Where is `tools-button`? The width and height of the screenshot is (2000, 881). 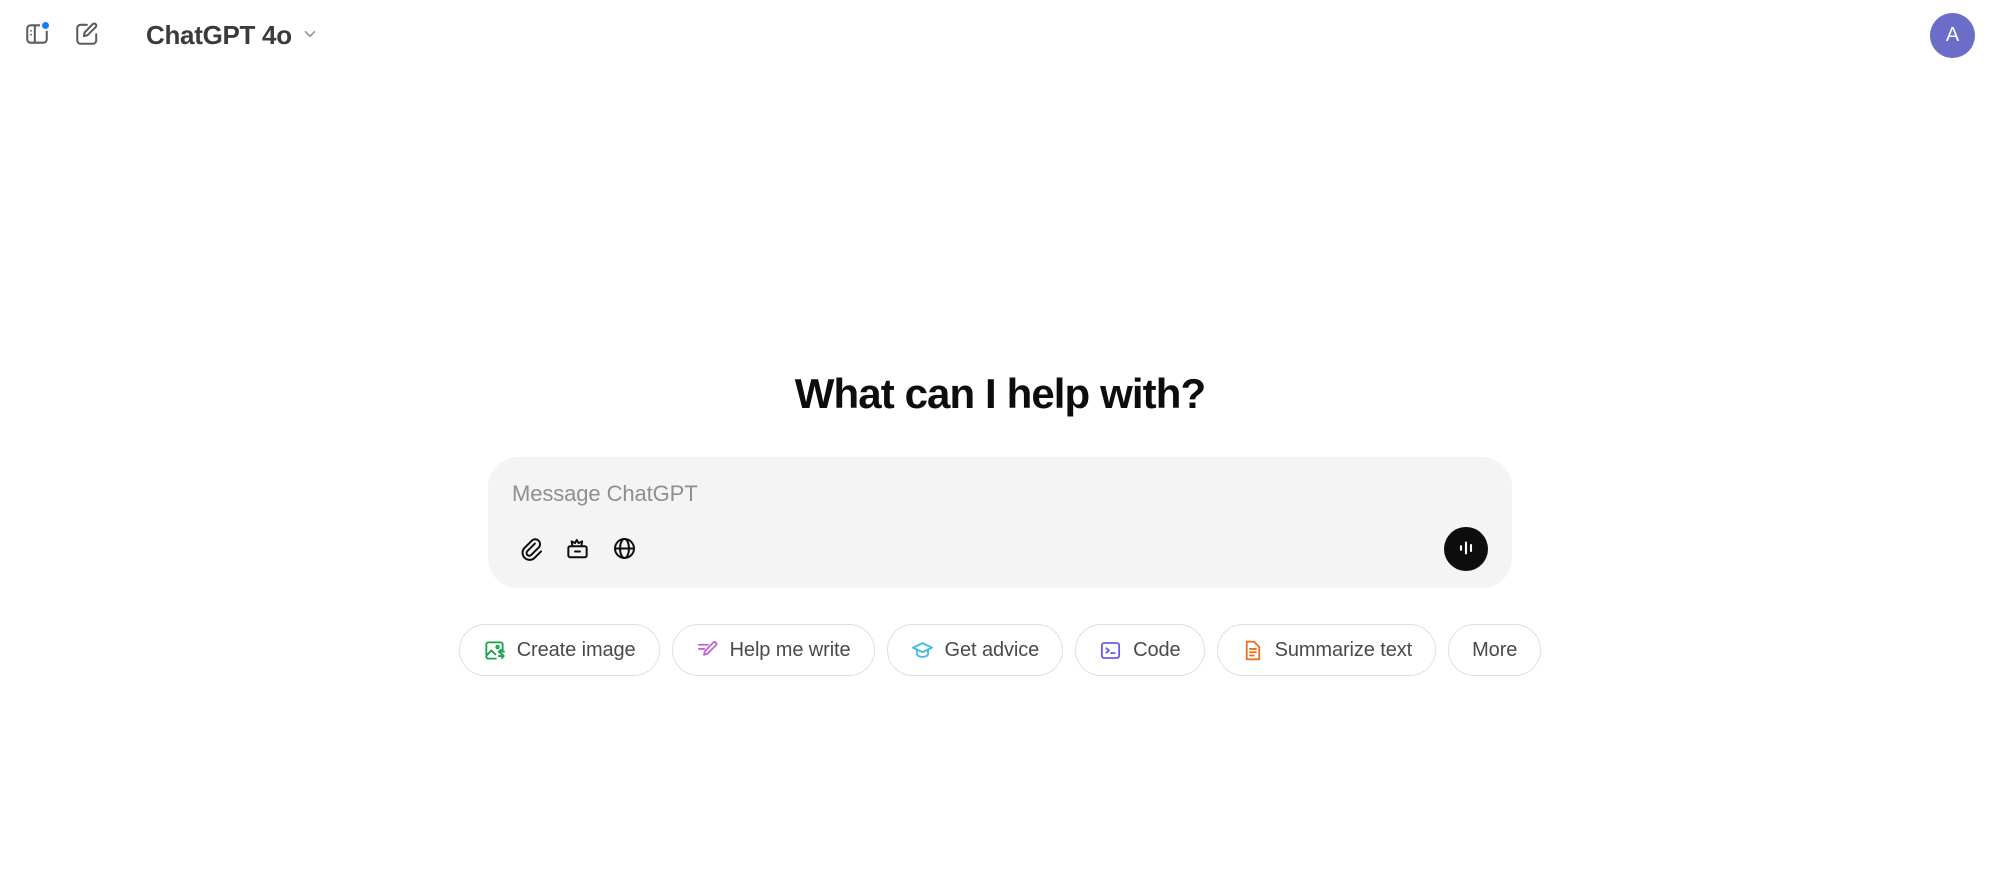
tools-button is located at coordinates (577, 550).